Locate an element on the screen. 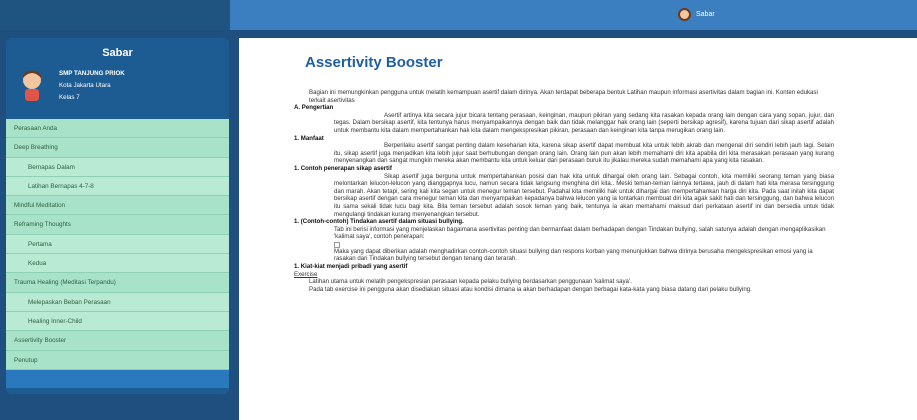  sidebar-item-reframing-thoughts: Reframing Thoughts is located at coordinates (117, 225).